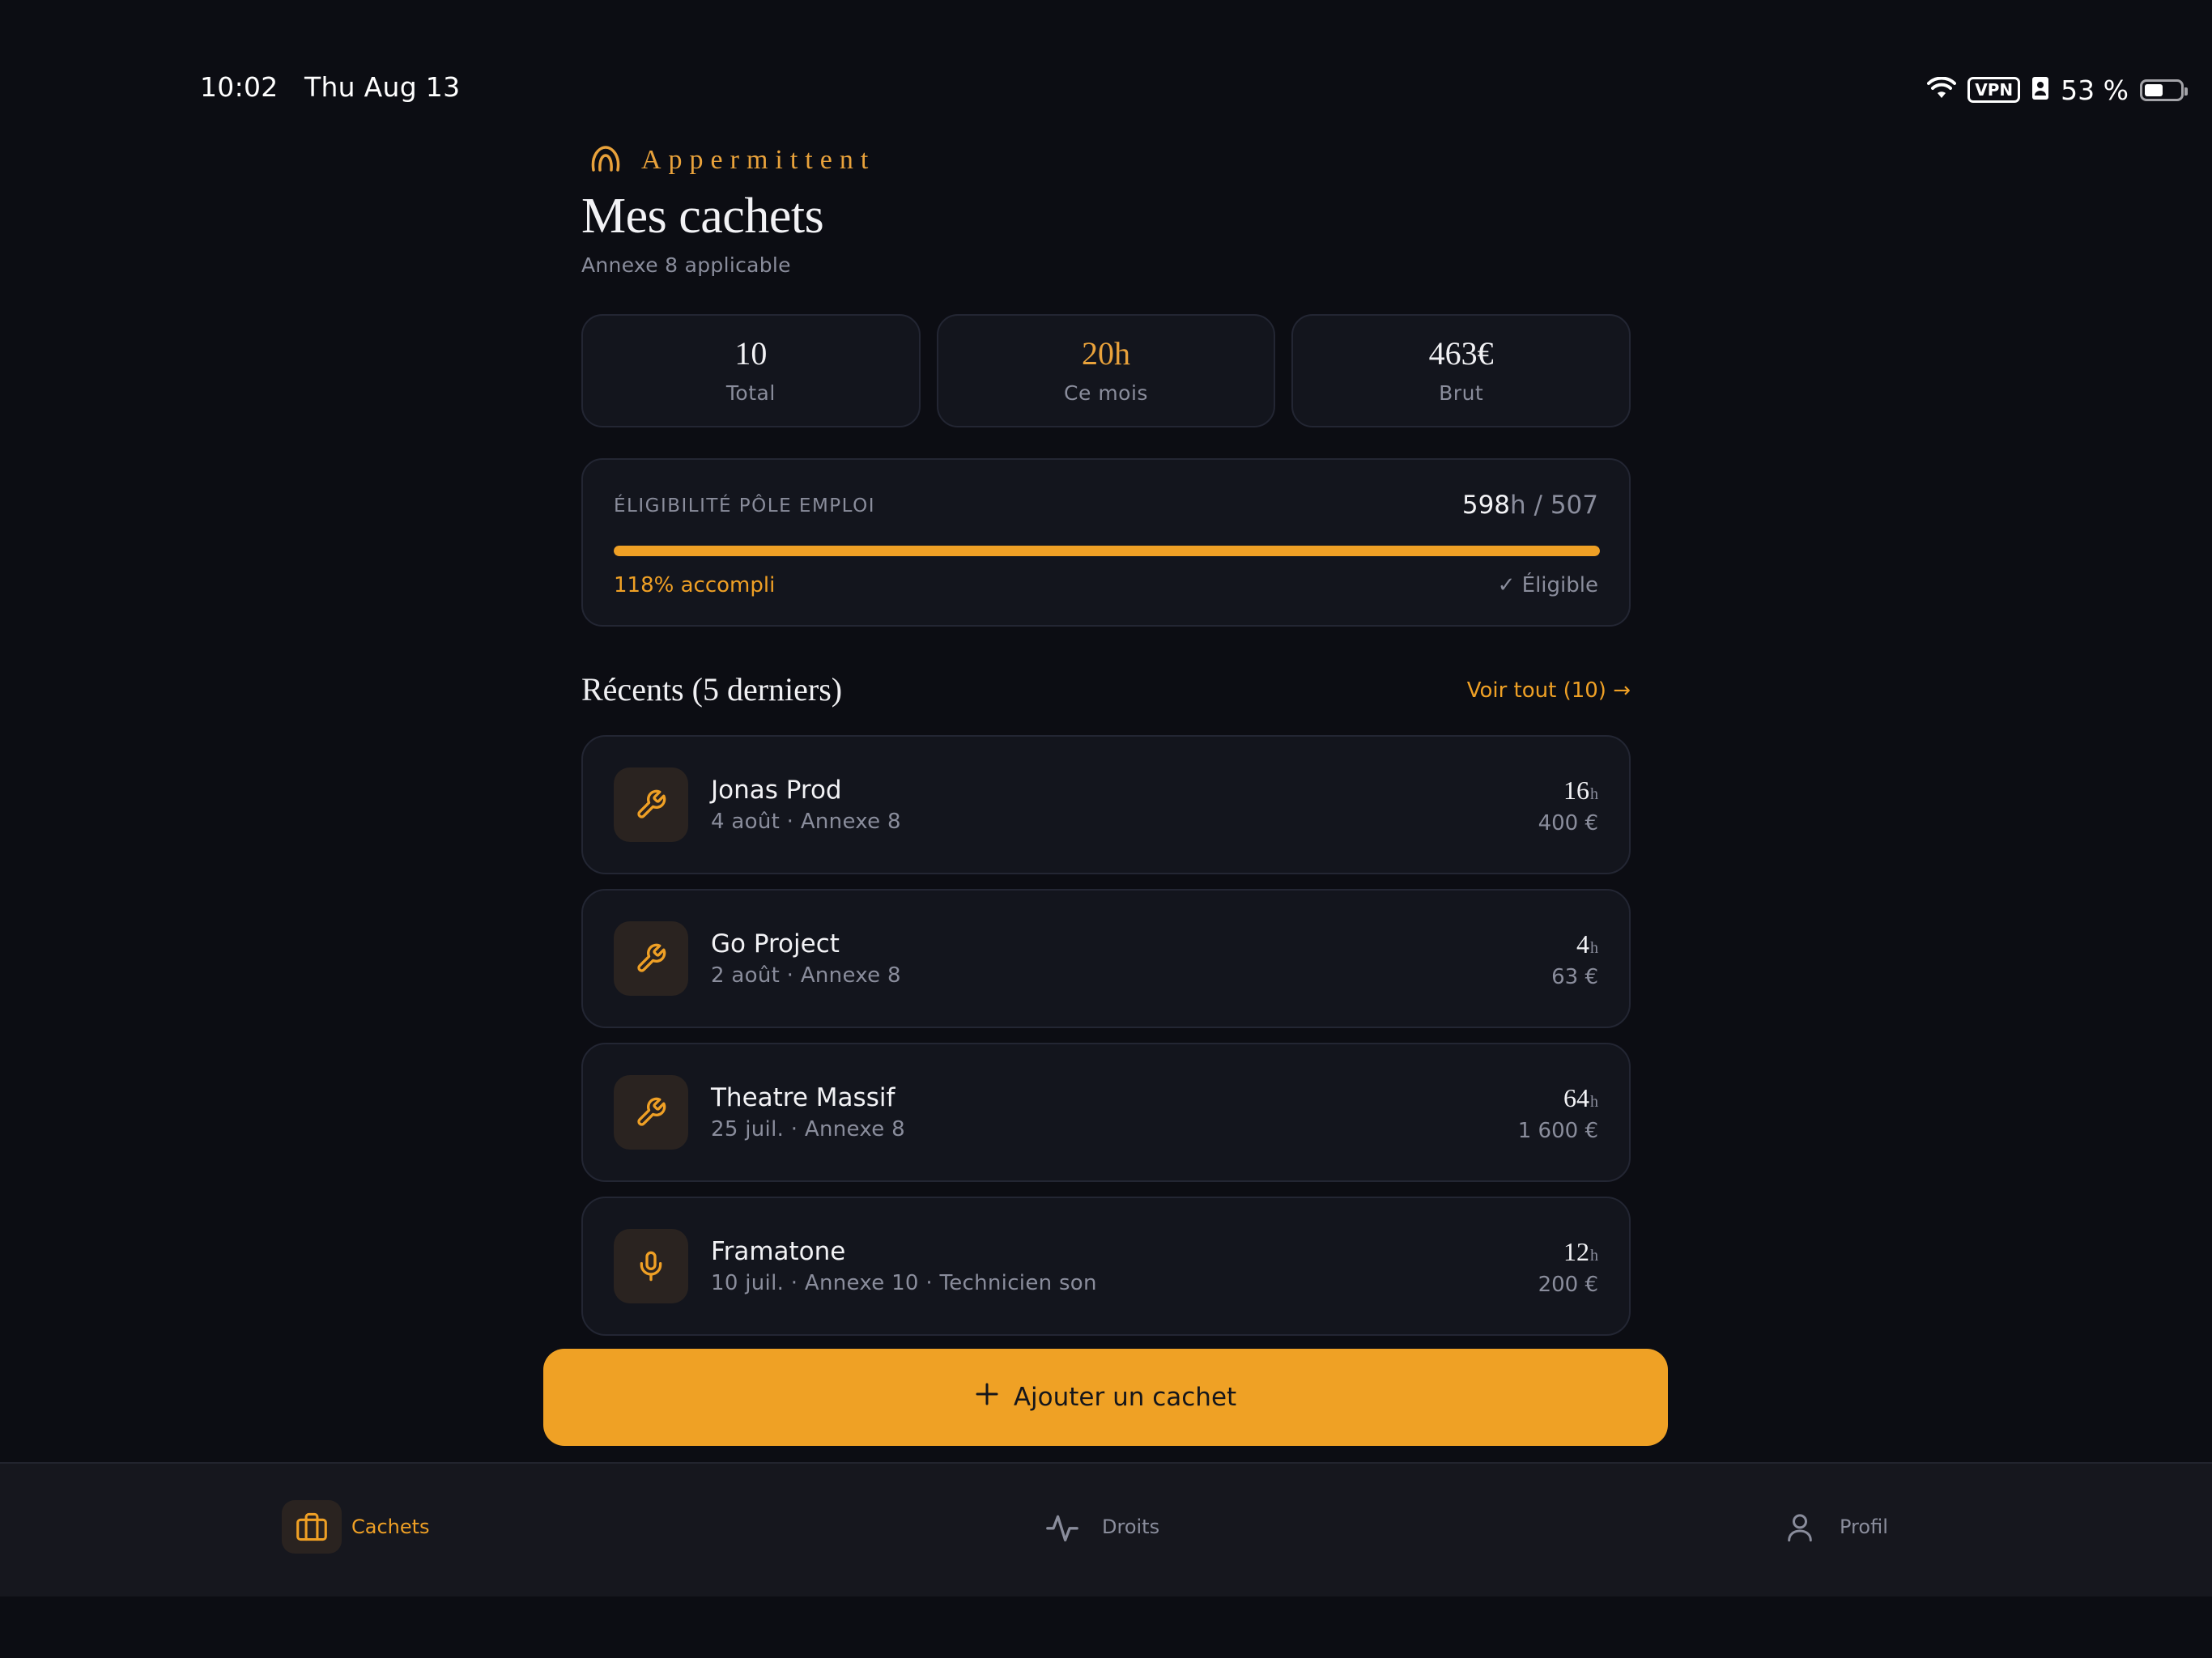  What do you see at coordinates (1574, 977) in the screenshot?
I see `item-amount: 63 €` at bounding box center [1574, 977].